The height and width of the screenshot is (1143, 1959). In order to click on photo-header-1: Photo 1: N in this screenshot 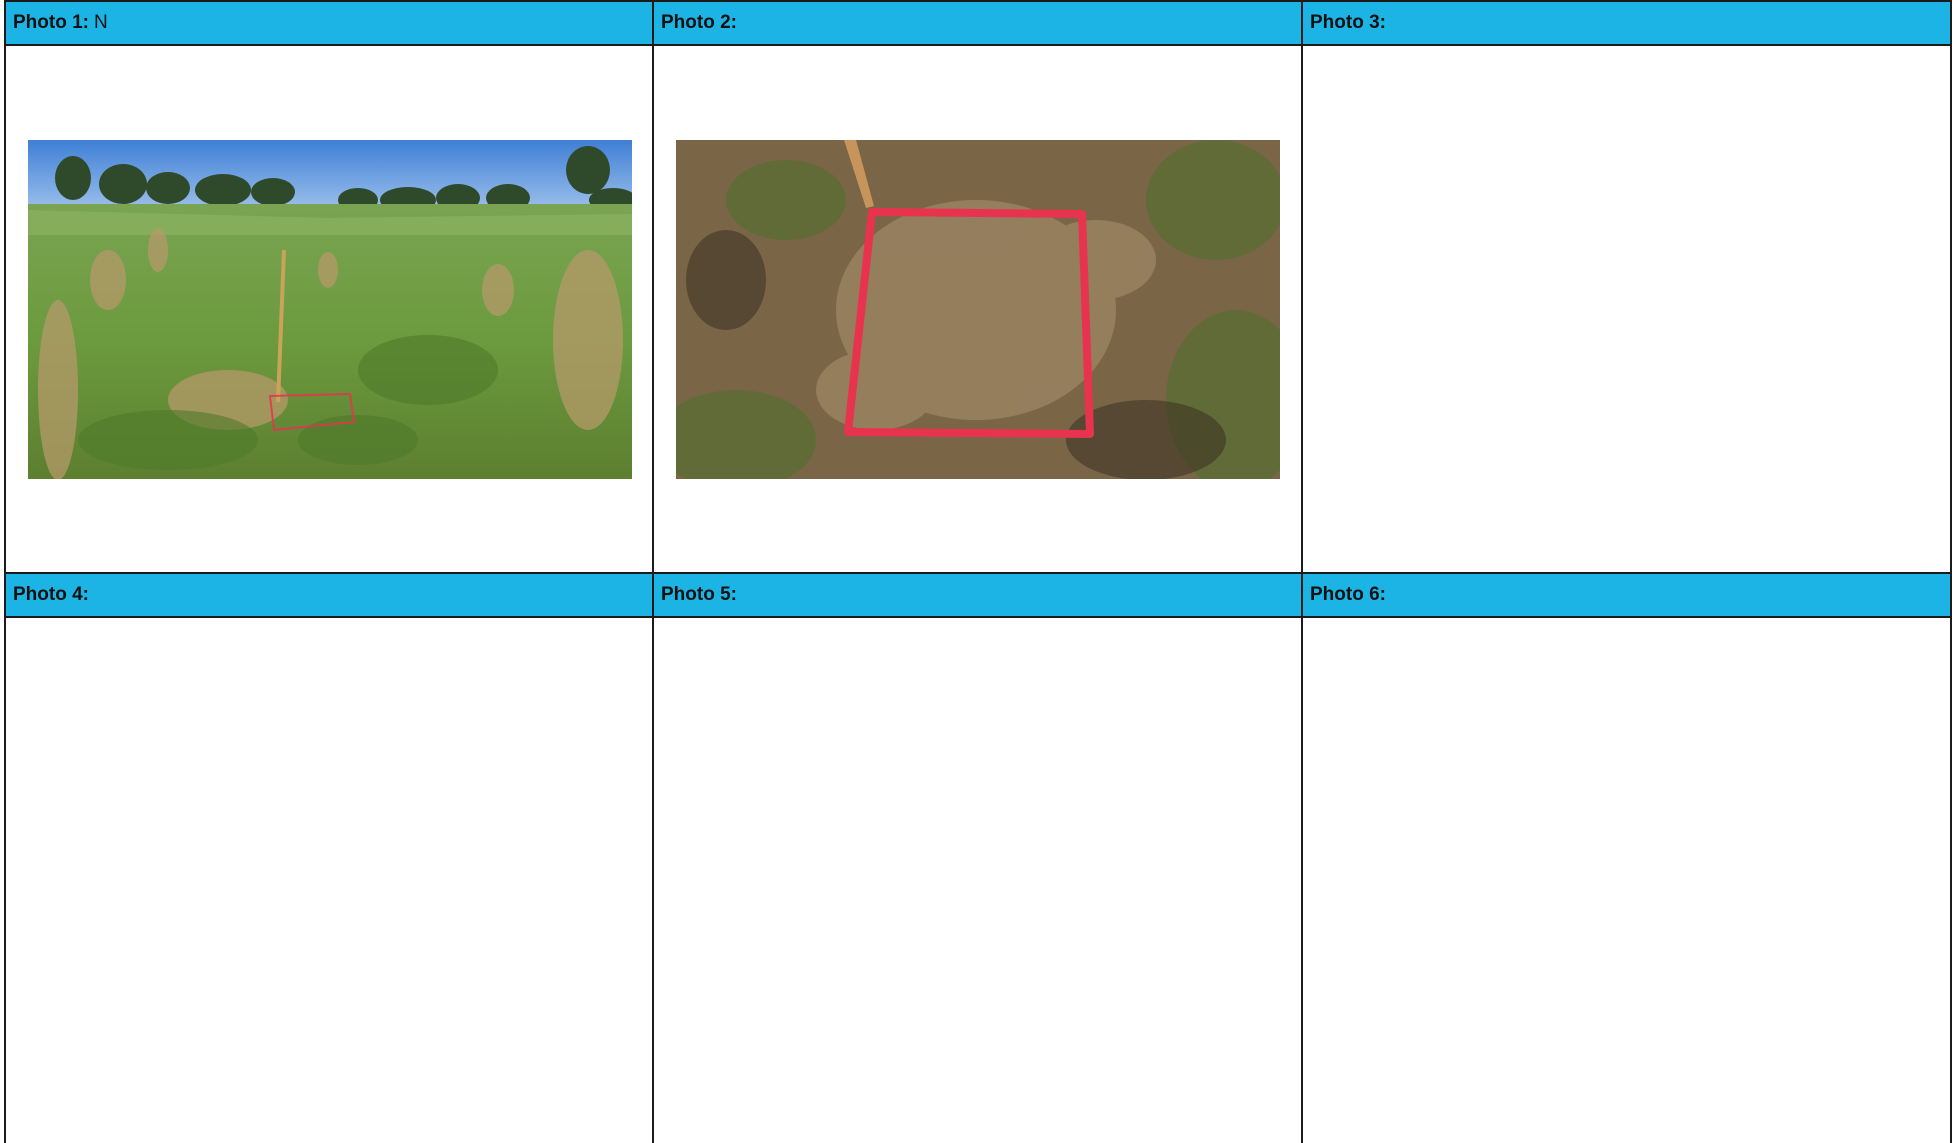, I will do `click(329, 23)`.